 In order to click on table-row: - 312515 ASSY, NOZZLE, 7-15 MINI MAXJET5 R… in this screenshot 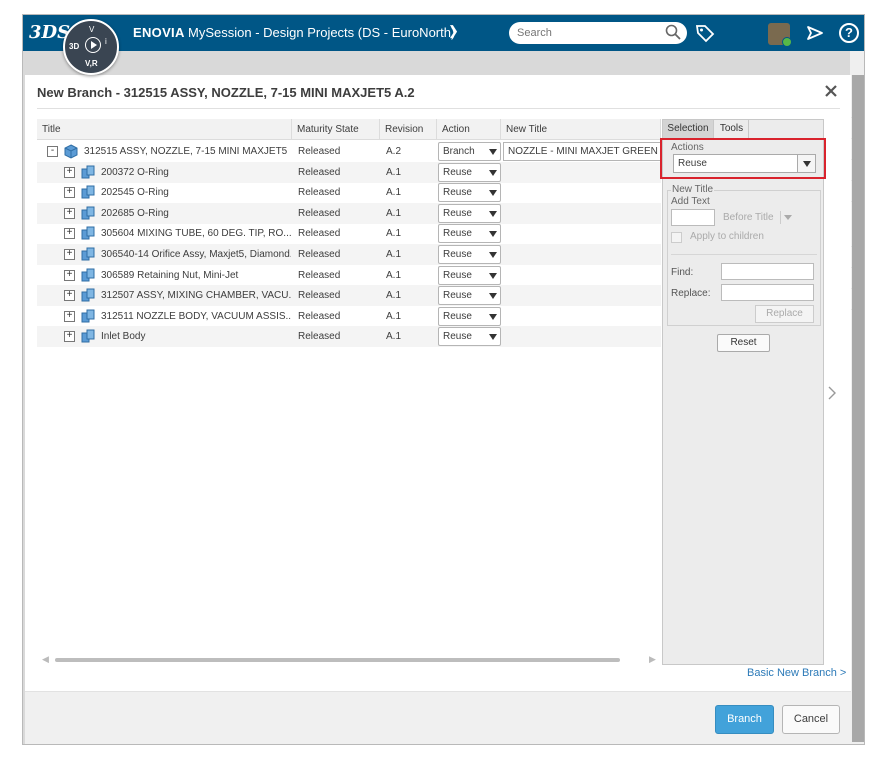, I will do `click(349, 151)`.